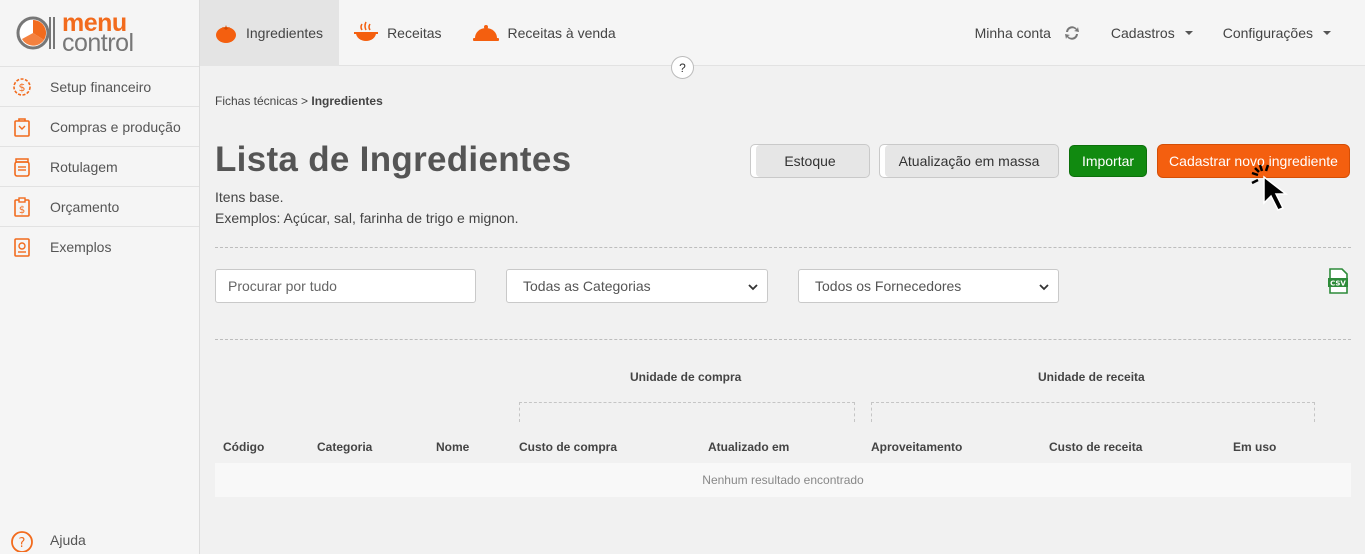 Image resolution: width=1365 pixels, height=554 pixels. What do you see at coordinates (969, 161) in the screenshot?
I see `atualizacao-em-massa-toggle-button: Atualização em massa` at bounding box center [969, 161].